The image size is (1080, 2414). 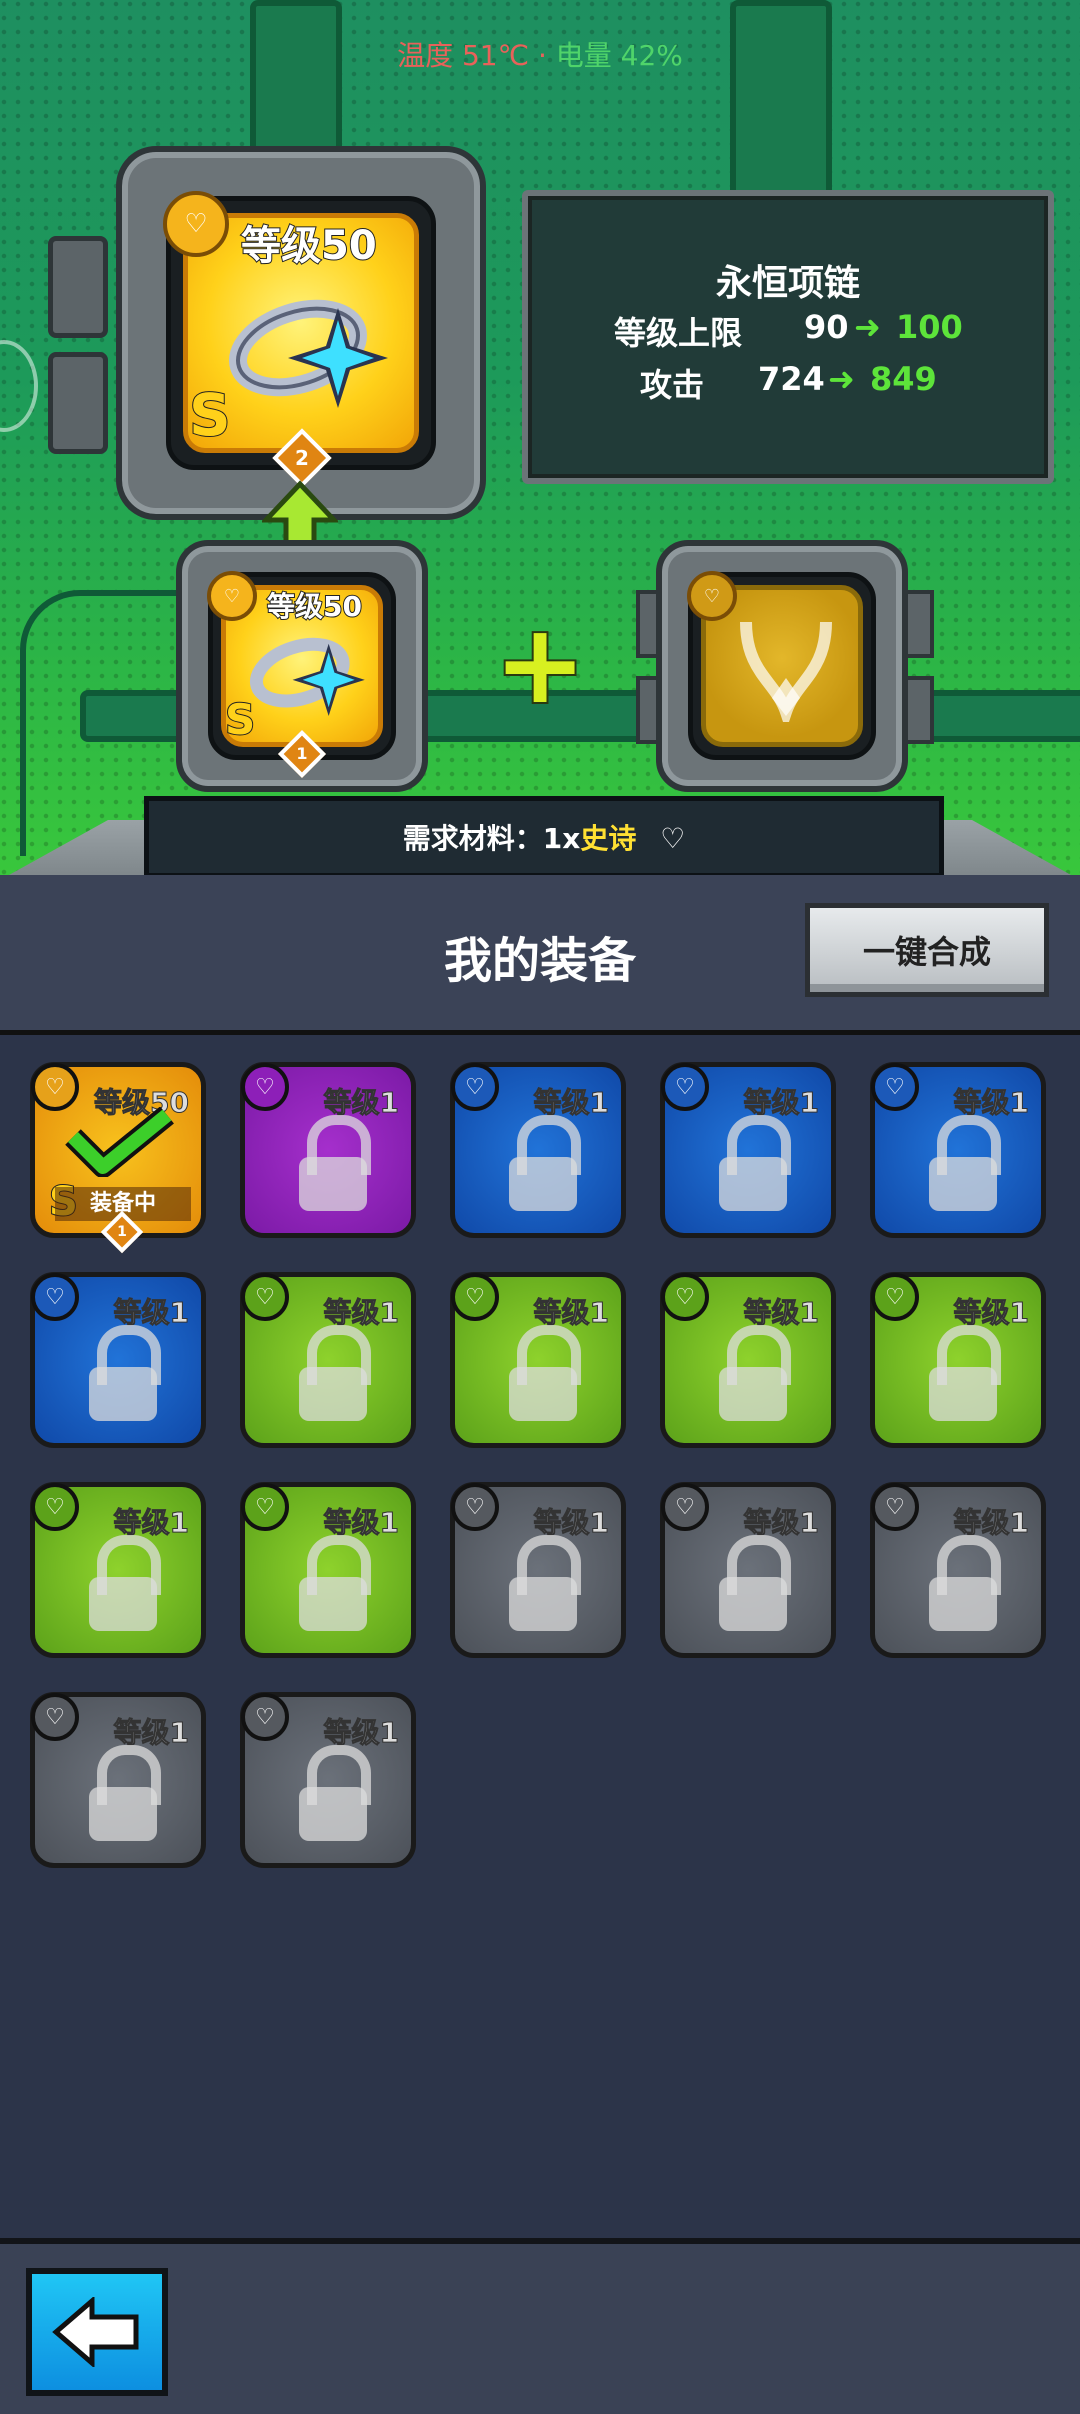 I want to click on side-indicator, so click(x=19, y=386).